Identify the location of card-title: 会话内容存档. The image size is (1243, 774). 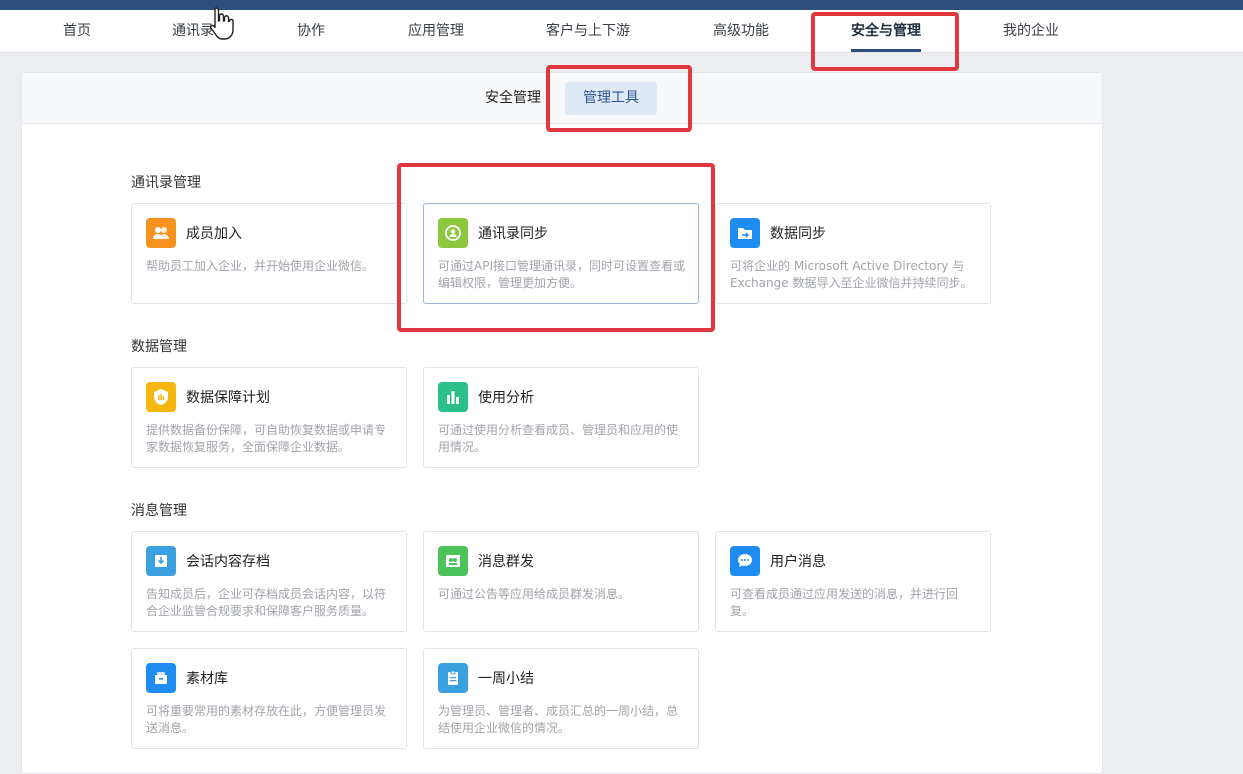
(228, 562).